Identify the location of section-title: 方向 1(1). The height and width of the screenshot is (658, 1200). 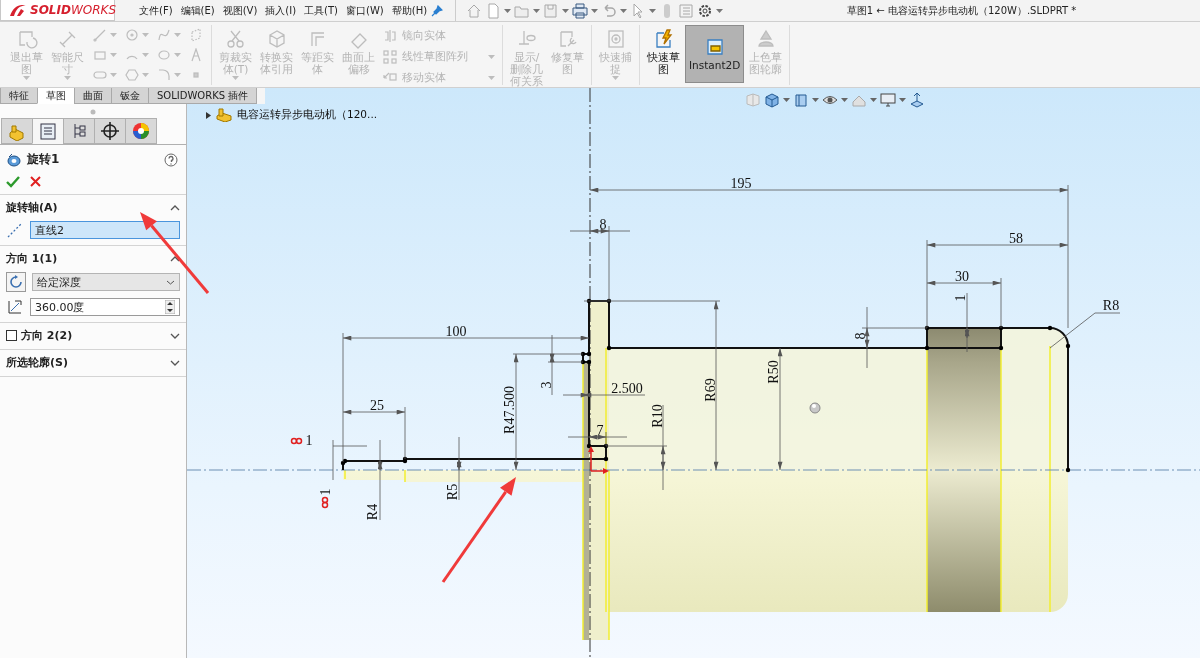
(32, 258).